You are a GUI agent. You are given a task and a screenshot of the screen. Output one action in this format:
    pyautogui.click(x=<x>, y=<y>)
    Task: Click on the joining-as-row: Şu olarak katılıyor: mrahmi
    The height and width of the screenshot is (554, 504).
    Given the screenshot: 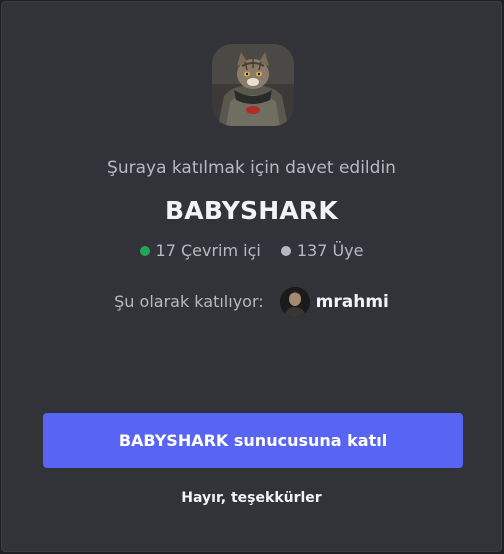 What is the action you would take?
    pyautogui.click(x=251, y=302)
    